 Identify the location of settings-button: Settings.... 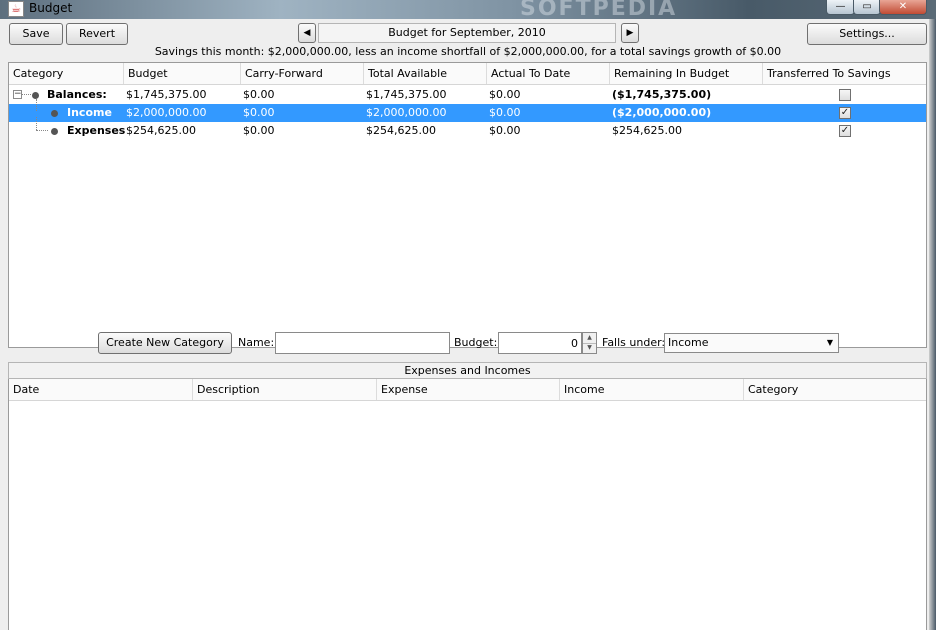
(867, 34).